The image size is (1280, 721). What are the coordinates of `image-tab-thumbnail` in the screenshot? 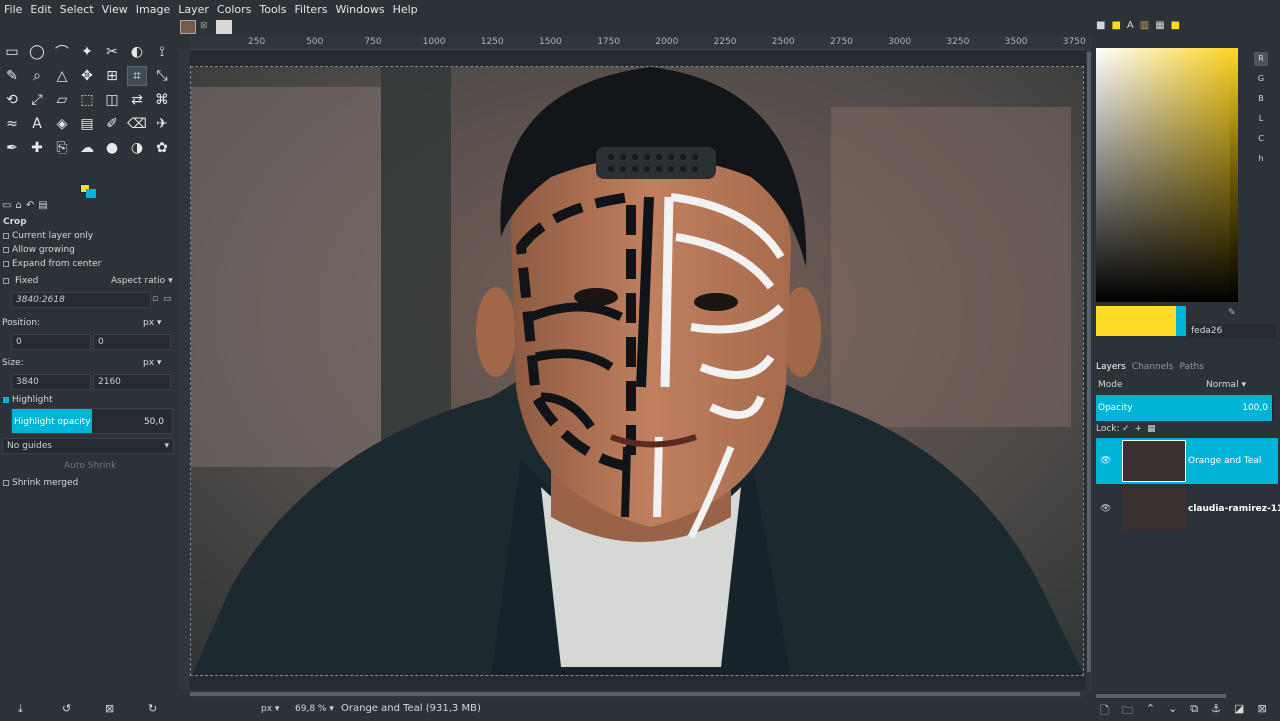 It's located at (188, 27).